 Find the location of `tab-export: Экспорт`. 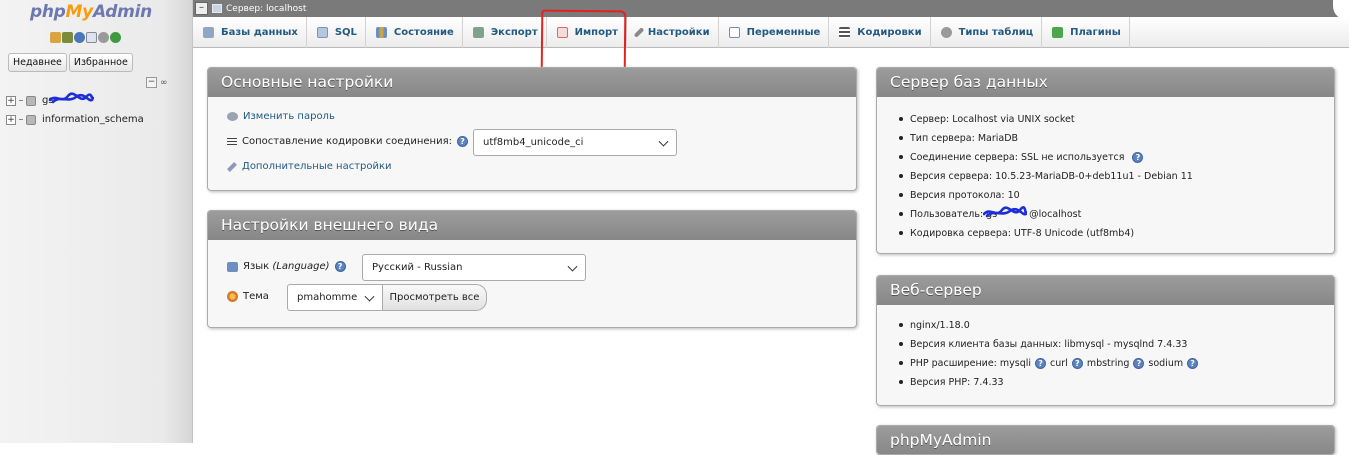

tab-export: Экспорт is located at coordinates (505, 32).